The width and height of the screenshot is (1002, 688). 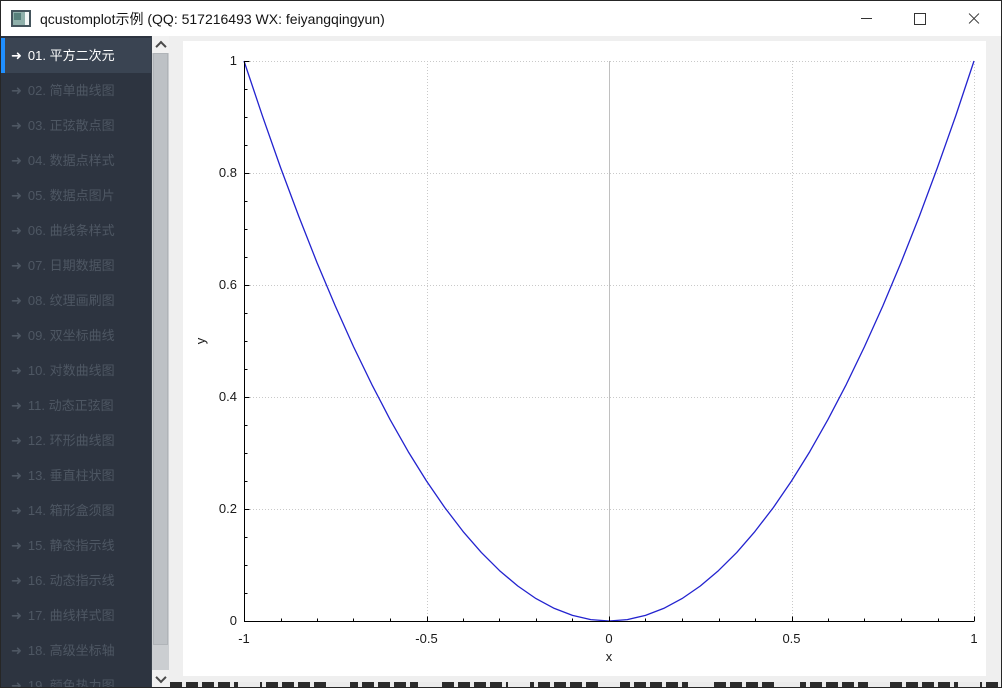 I want to click on sidebar-item: ➜ 07. 日期数据图, so click(x=76, y=265).